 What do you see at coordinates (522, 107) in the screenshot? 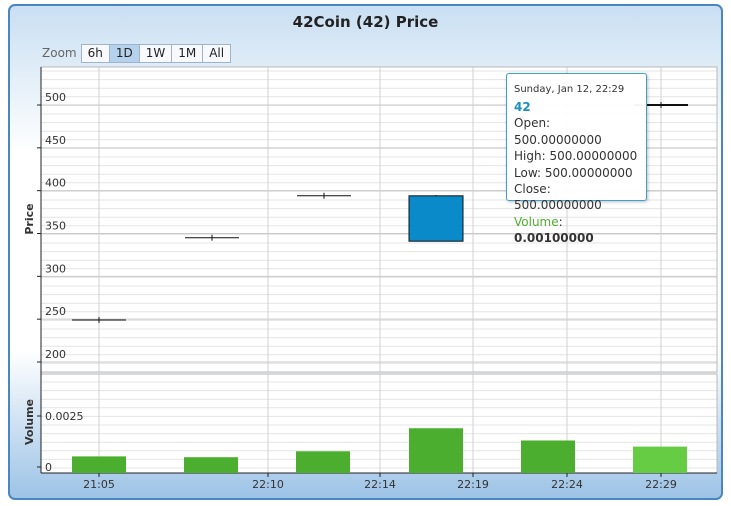
I see `tooltip-series: 42` at bounding box center [522, 107].